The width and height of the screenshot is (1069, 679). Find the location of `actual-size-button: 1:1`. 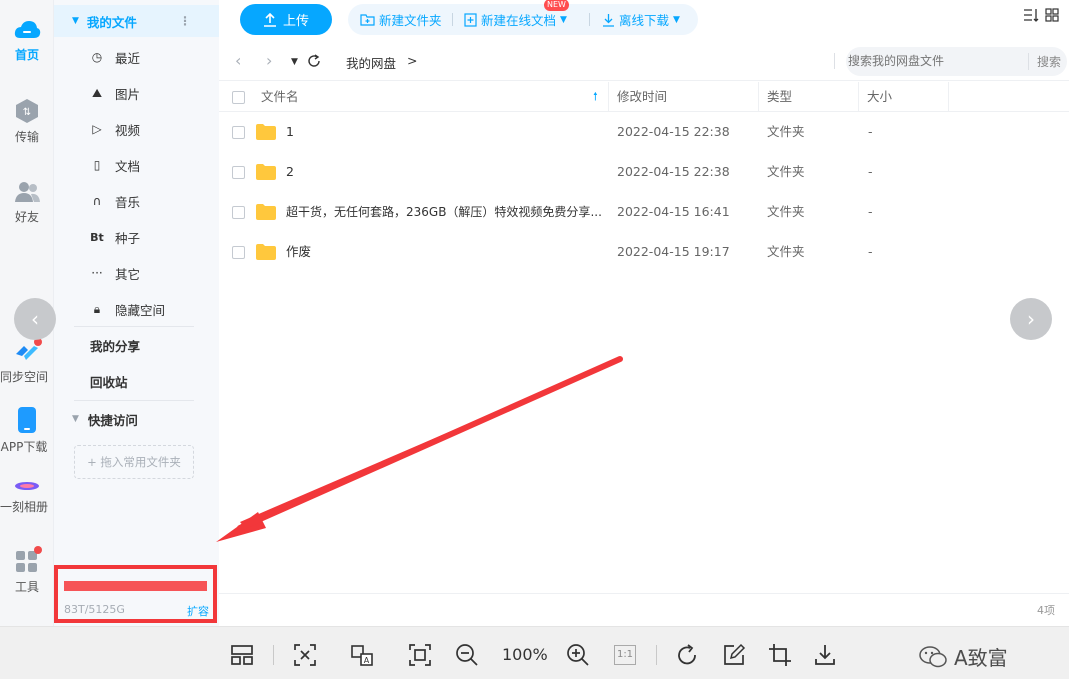

actual-size-button: 1:1 is located at coordinates (625, 655).